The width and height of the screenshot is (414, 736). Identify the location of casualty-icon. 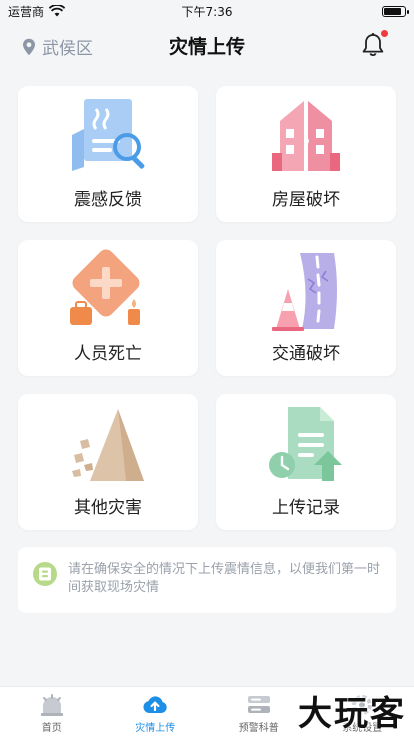
(105, 287).